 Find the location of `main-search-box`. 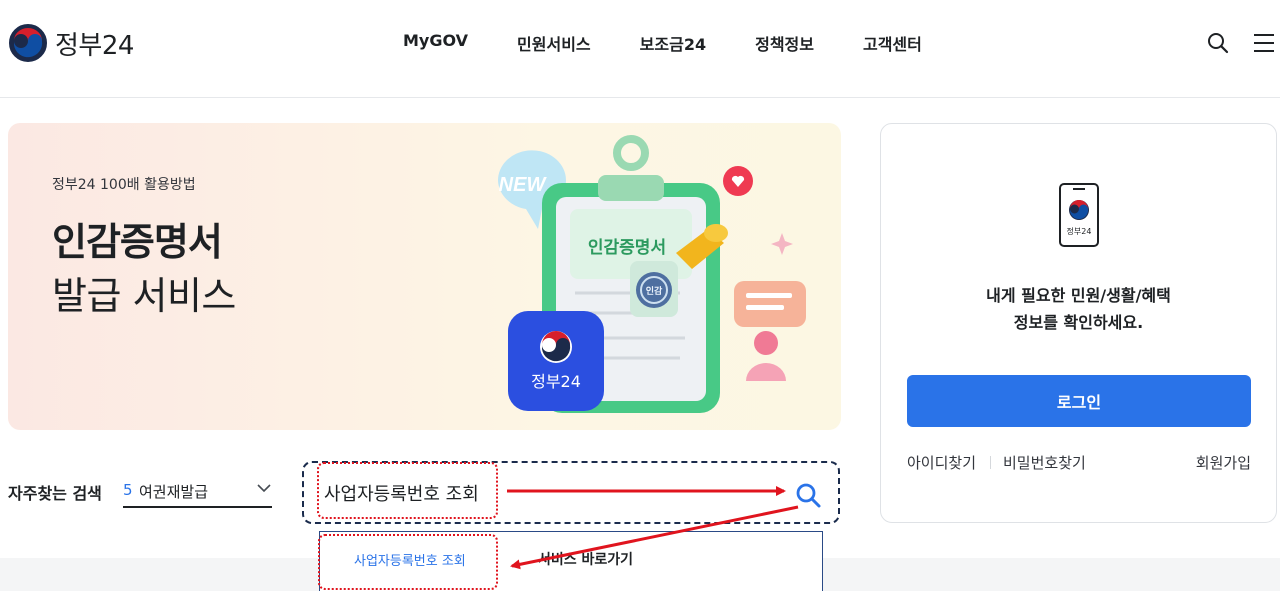

main-search-box is located at coordinates (571, 492).